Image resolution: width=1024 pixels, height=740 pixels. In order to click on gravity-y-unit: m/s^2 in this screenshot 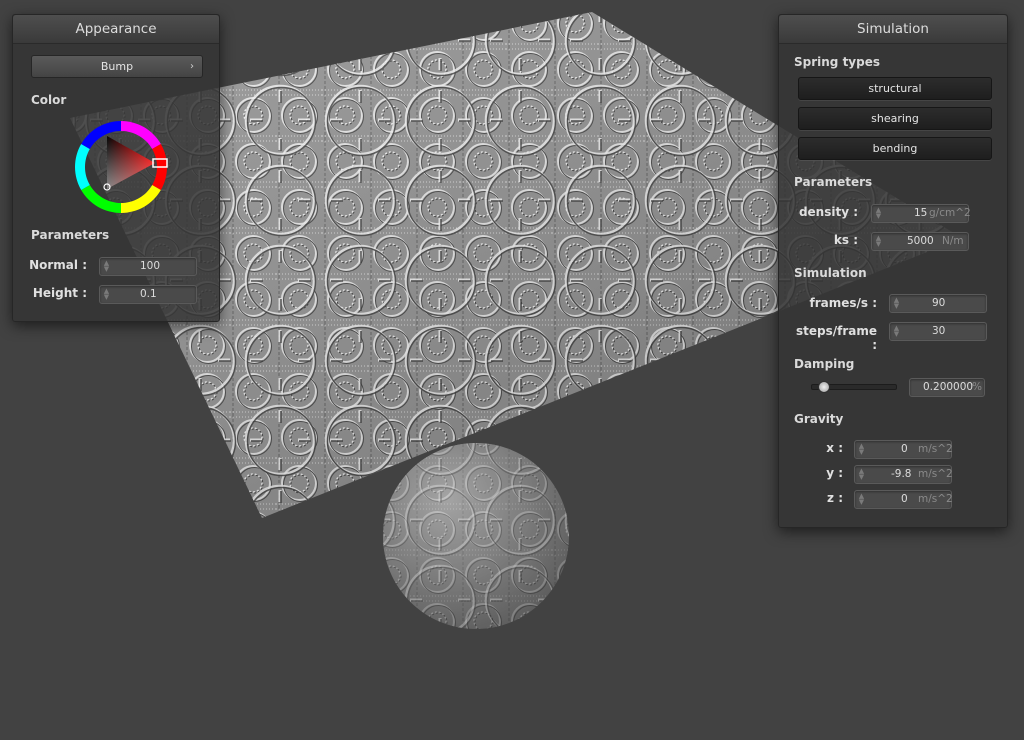, I will do `click(935, 474)`.